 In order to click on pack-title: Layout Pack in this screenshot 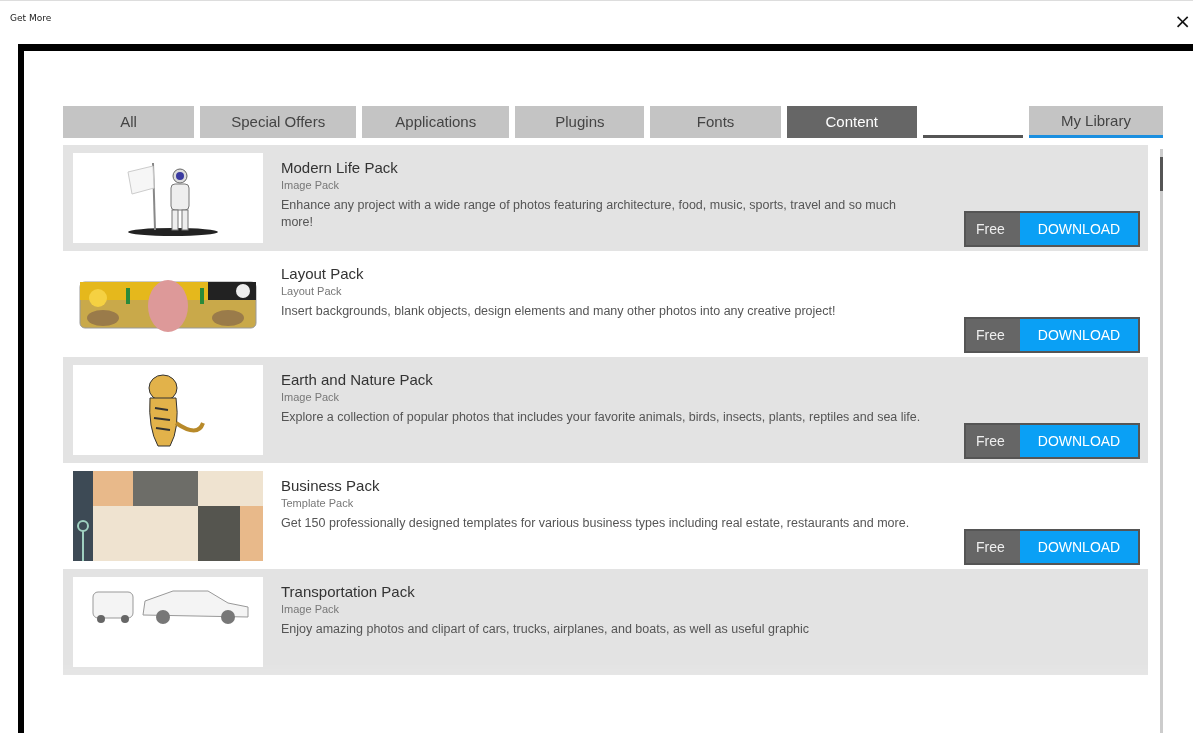, I will do `click(323, 273)`.